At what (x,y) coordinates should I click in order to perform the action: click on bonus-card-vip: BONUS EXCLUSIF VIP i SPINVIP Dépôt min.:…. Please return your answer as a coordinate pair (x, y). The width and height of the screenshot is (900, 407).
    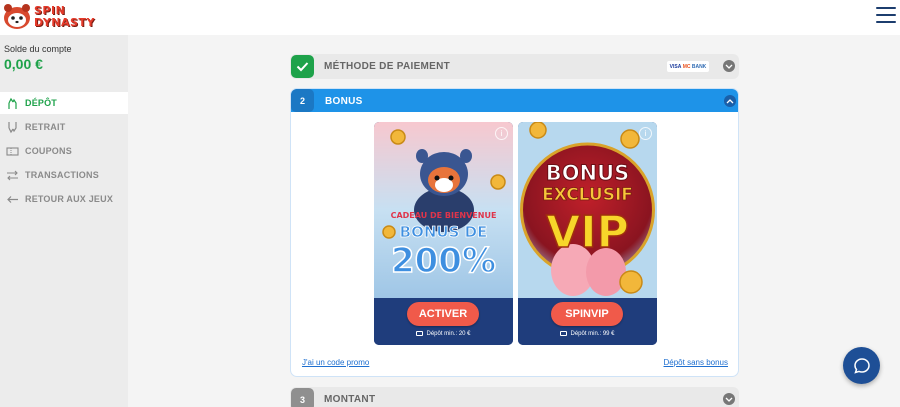
    Looking at the image, I should click on (587, 233).